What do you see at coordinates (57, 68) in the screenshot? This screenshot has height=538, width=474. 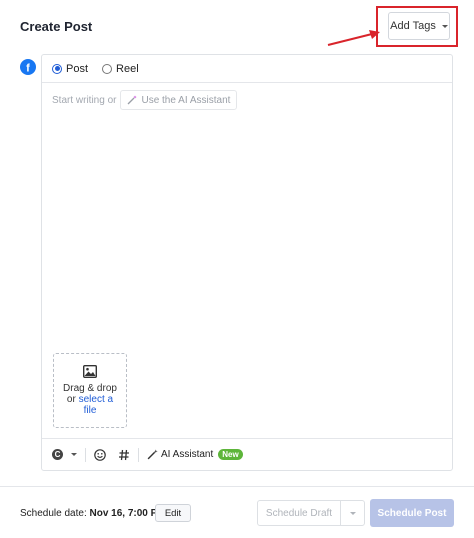 I see `post-radio` at bounding box center [57, 68].